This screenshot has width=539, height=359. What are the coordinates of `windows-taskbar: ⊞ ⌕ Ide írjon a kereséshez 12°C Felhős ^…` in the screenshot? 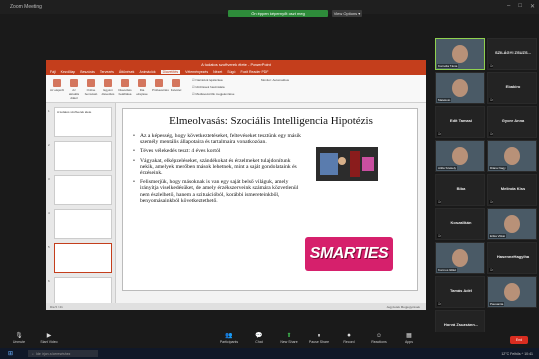 It's located at (269, 353).